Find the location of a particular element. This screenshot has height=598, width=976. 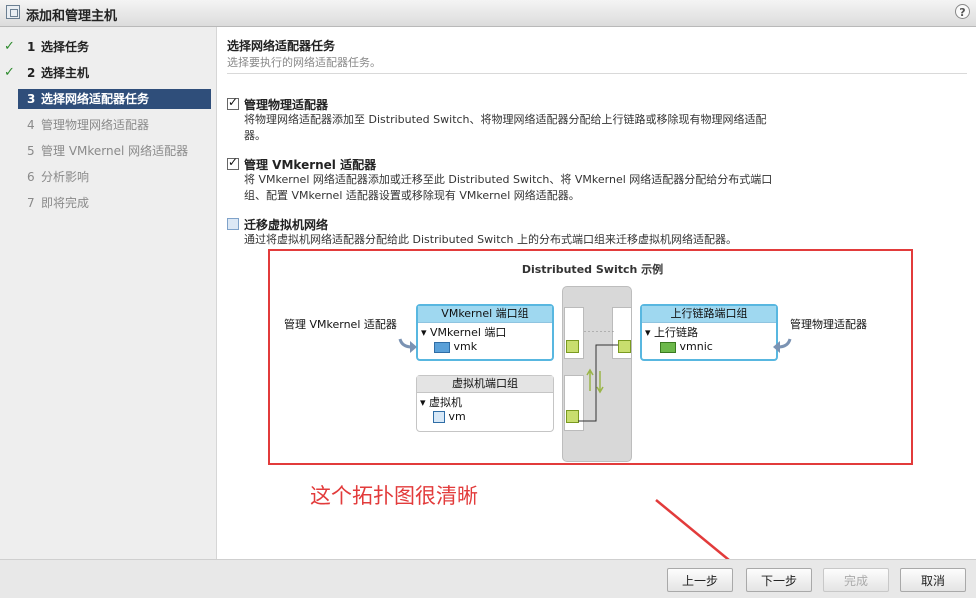

curved-arrow-right-icon is located at coordinates (407, 345).